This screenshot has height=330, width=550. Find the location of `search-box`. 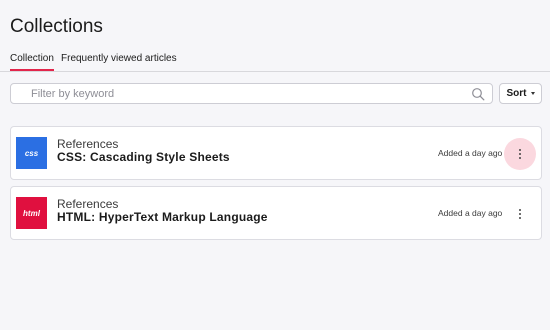

search-box is located at coordinates (251, 93).